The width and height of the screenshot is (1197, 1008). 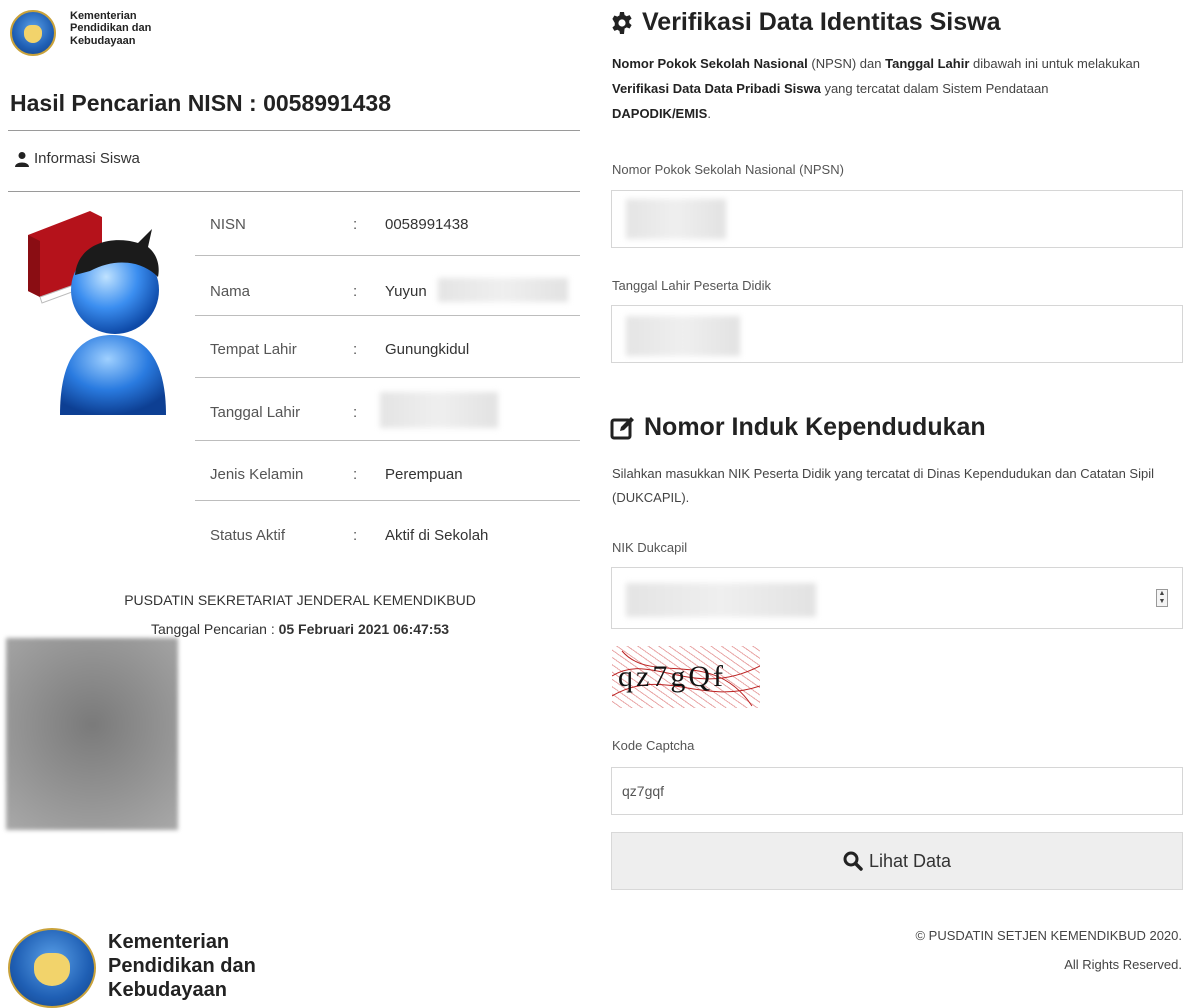 I want to click on redacted-photo, so click(x=92, y=734).